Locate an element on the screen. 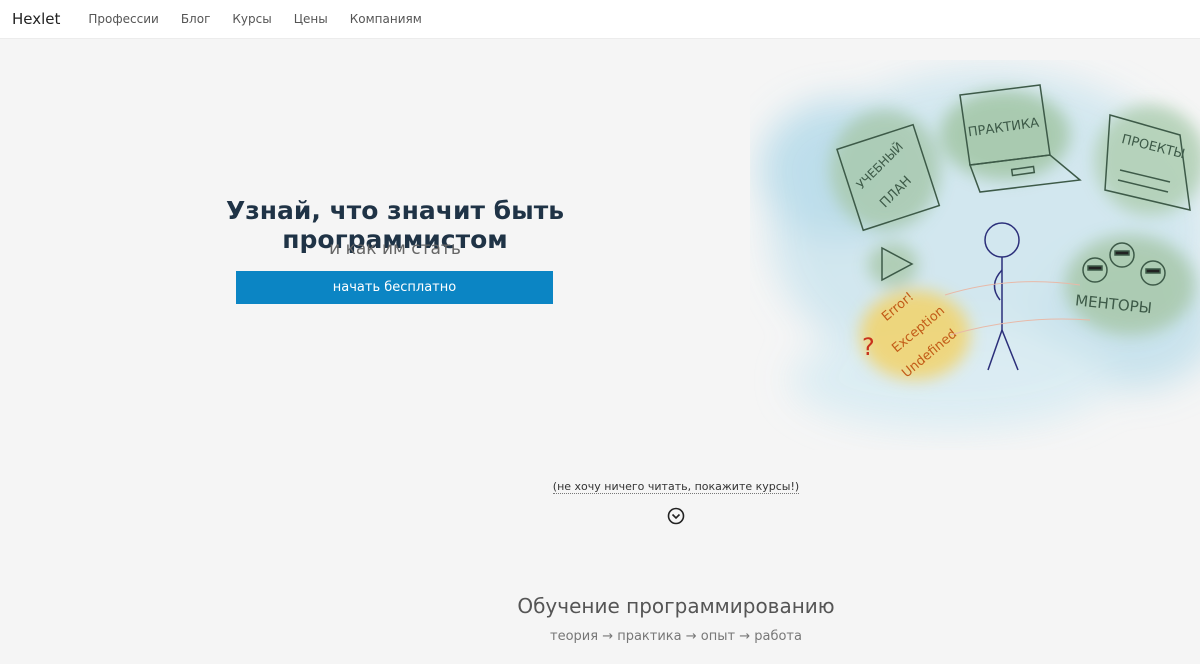  section-title: Обучение программированию is located at coordinates (676, 606).